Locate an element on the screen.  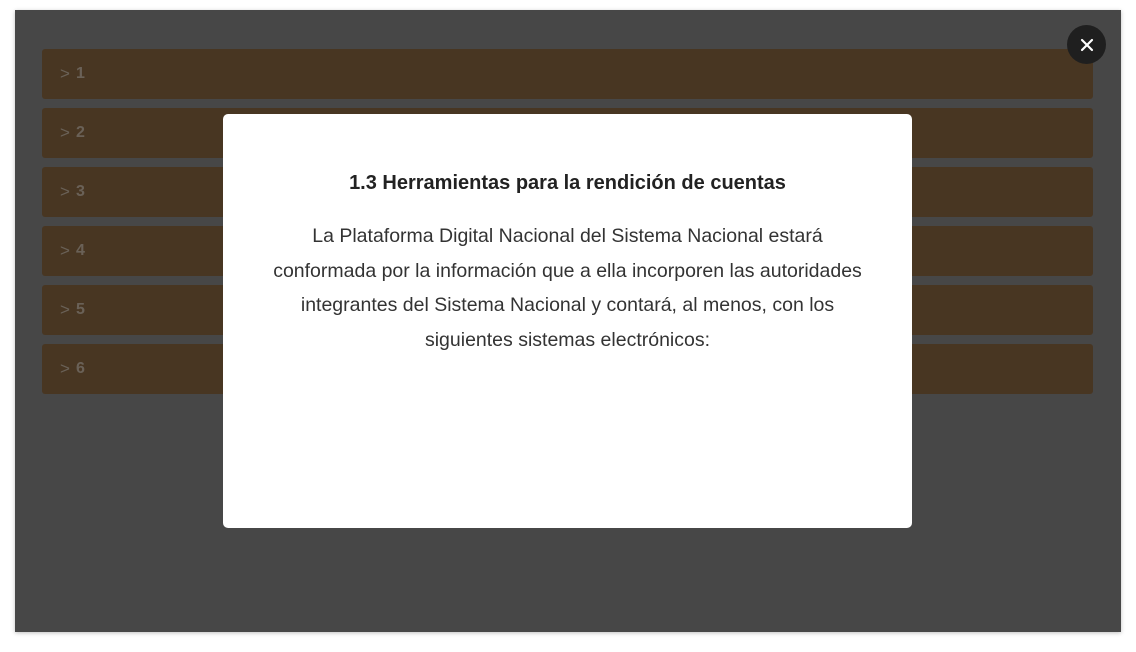
close-icon is located at coordinates (1086, 44).